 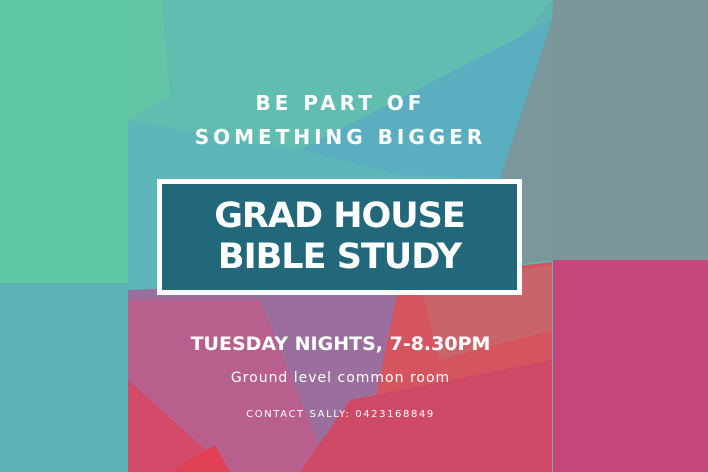 What do you see at coordinates (340, 414) in the screenshot?
I see `contact-text: CONTACT SALLY: 0423168849` at bounding box center [340, 414].